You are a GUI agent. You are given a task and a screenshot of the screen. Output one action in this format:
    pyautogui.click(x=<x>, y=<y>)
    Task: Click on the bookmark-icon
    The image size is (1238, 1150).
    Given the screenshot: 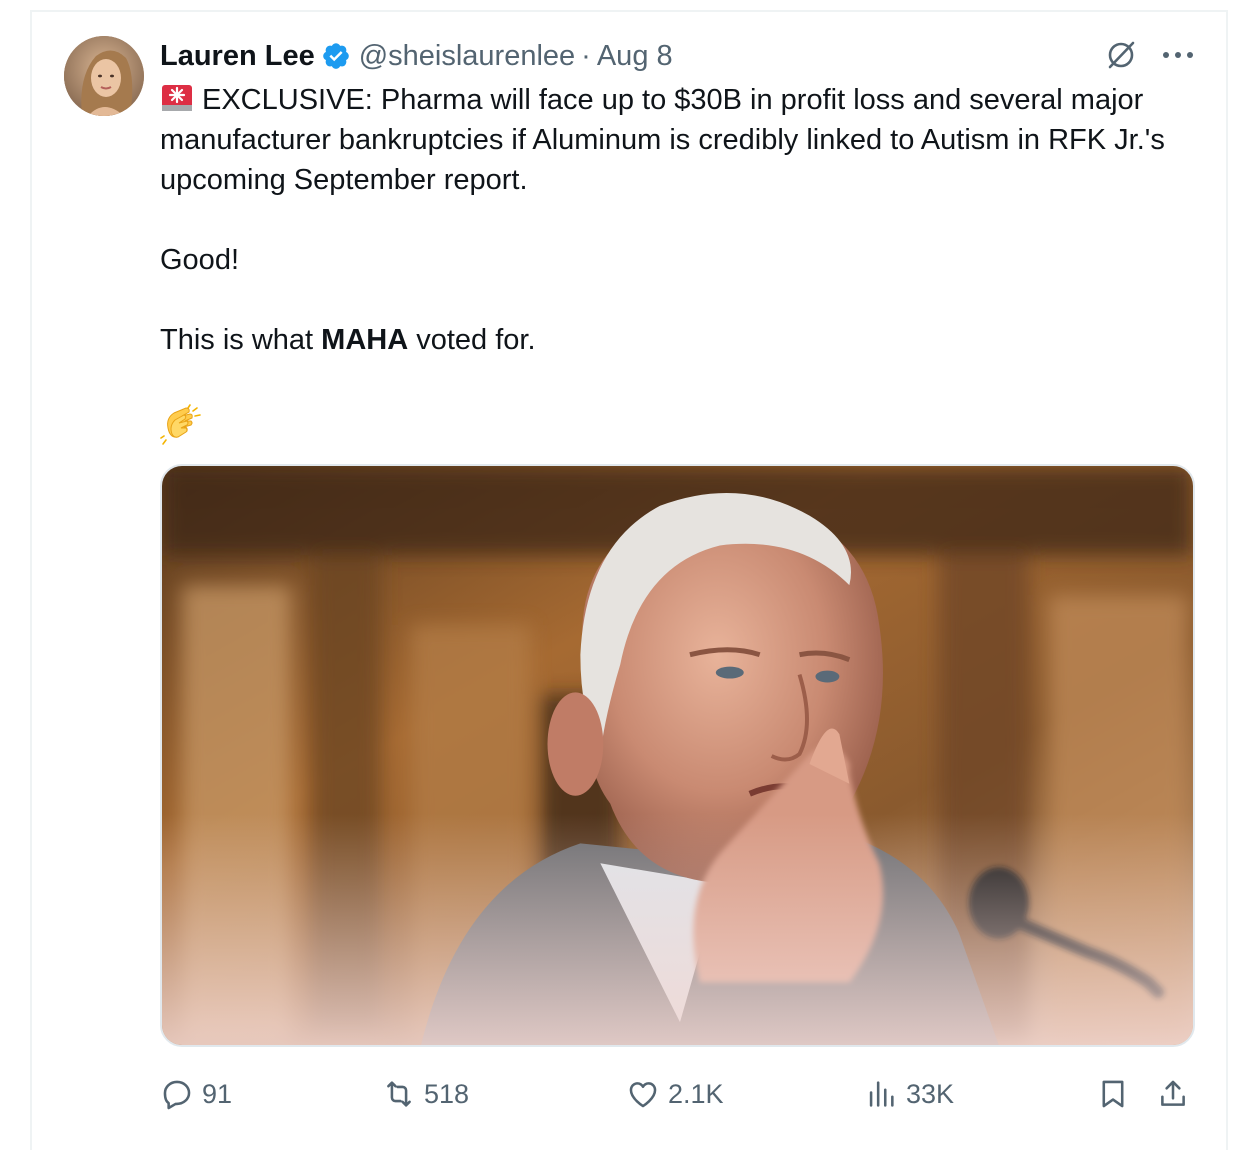 What is the action you would take?
    pyautogui.click(x=1113, y=1094)
    